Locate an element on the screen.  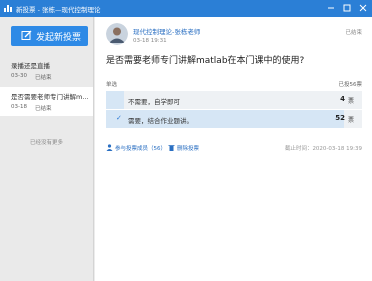
vote-status: 已结束 is located at coordinates (353, 33).